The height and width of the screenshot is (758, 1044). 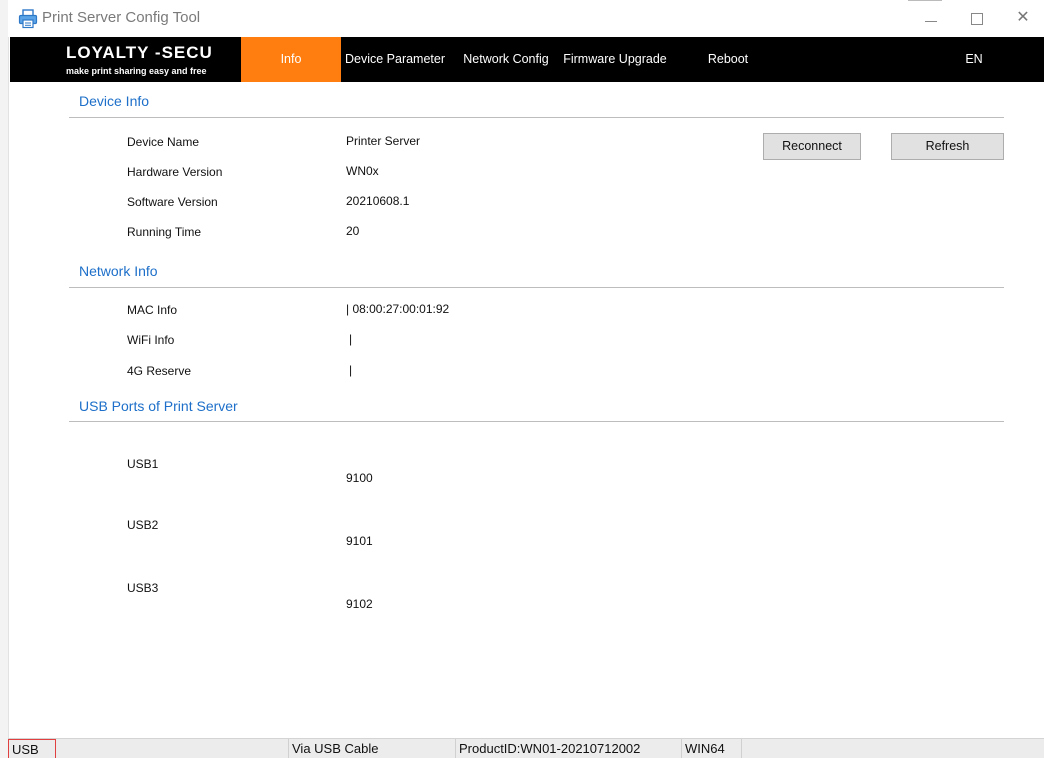 What do you see at coordinates (536, 287) in the screenshot?
I see `section-divider-network-info` at bounding box center [536, 287].